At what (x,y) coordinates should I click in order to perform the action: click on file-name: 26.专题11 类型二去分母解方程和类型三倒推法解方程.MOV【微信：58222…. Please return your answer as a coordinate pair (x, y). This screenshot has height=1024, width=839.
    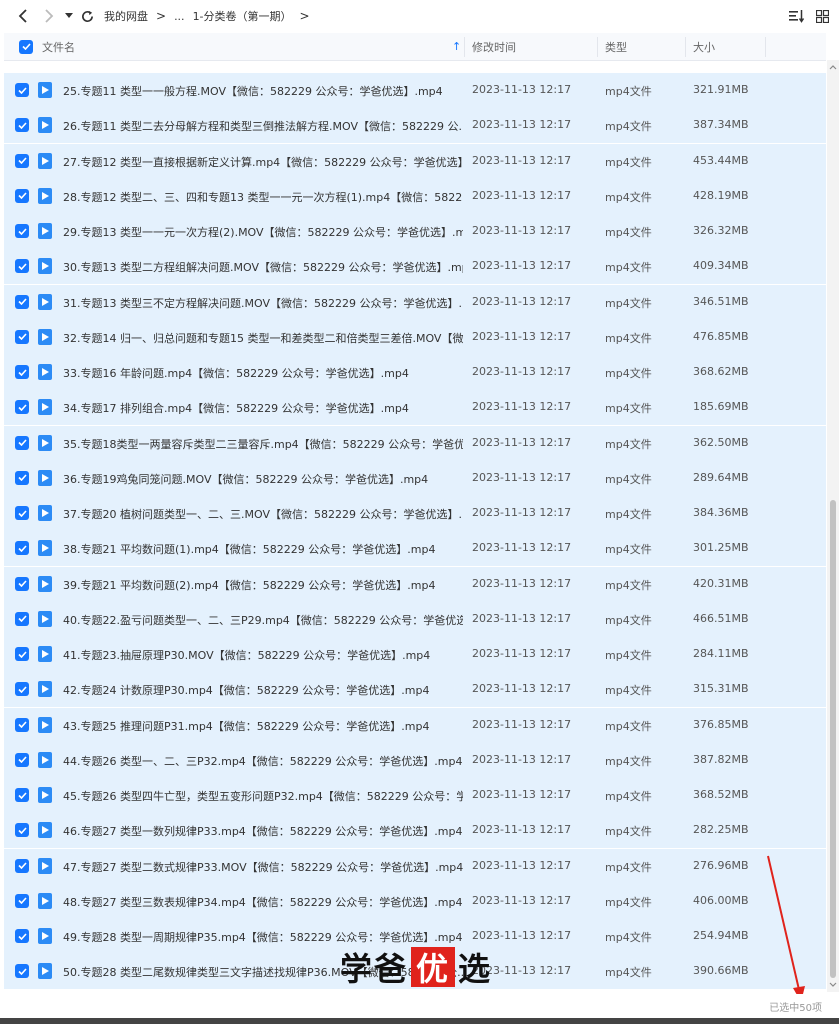
    Looking at the image, I should click on (263, 126).